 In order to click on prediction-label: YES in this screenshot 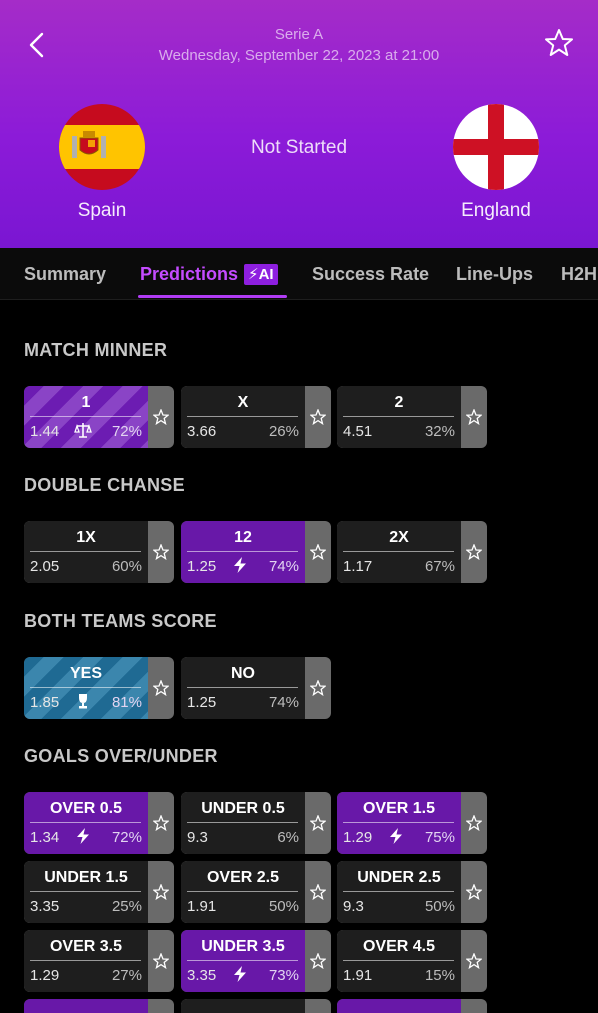, I will do `click(85, 673)`.